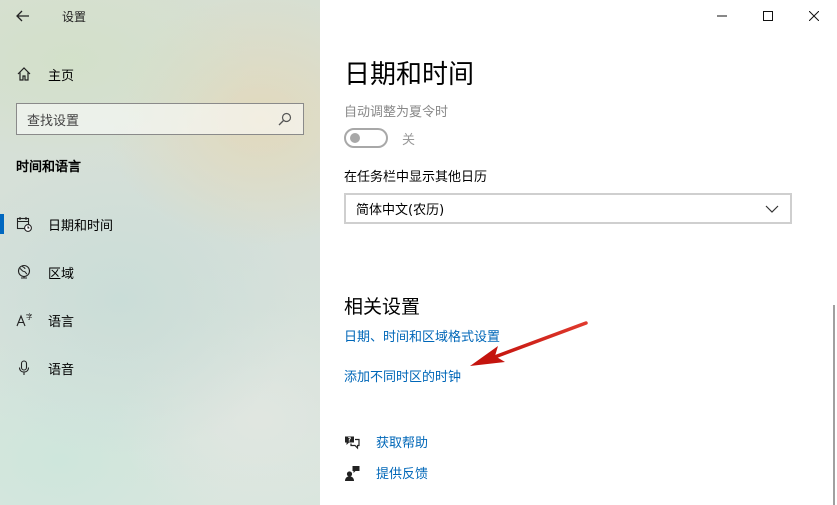 The width and height of the screenshot is (837, 505). I want to click on back-arrow-icon, so click(23, 16).